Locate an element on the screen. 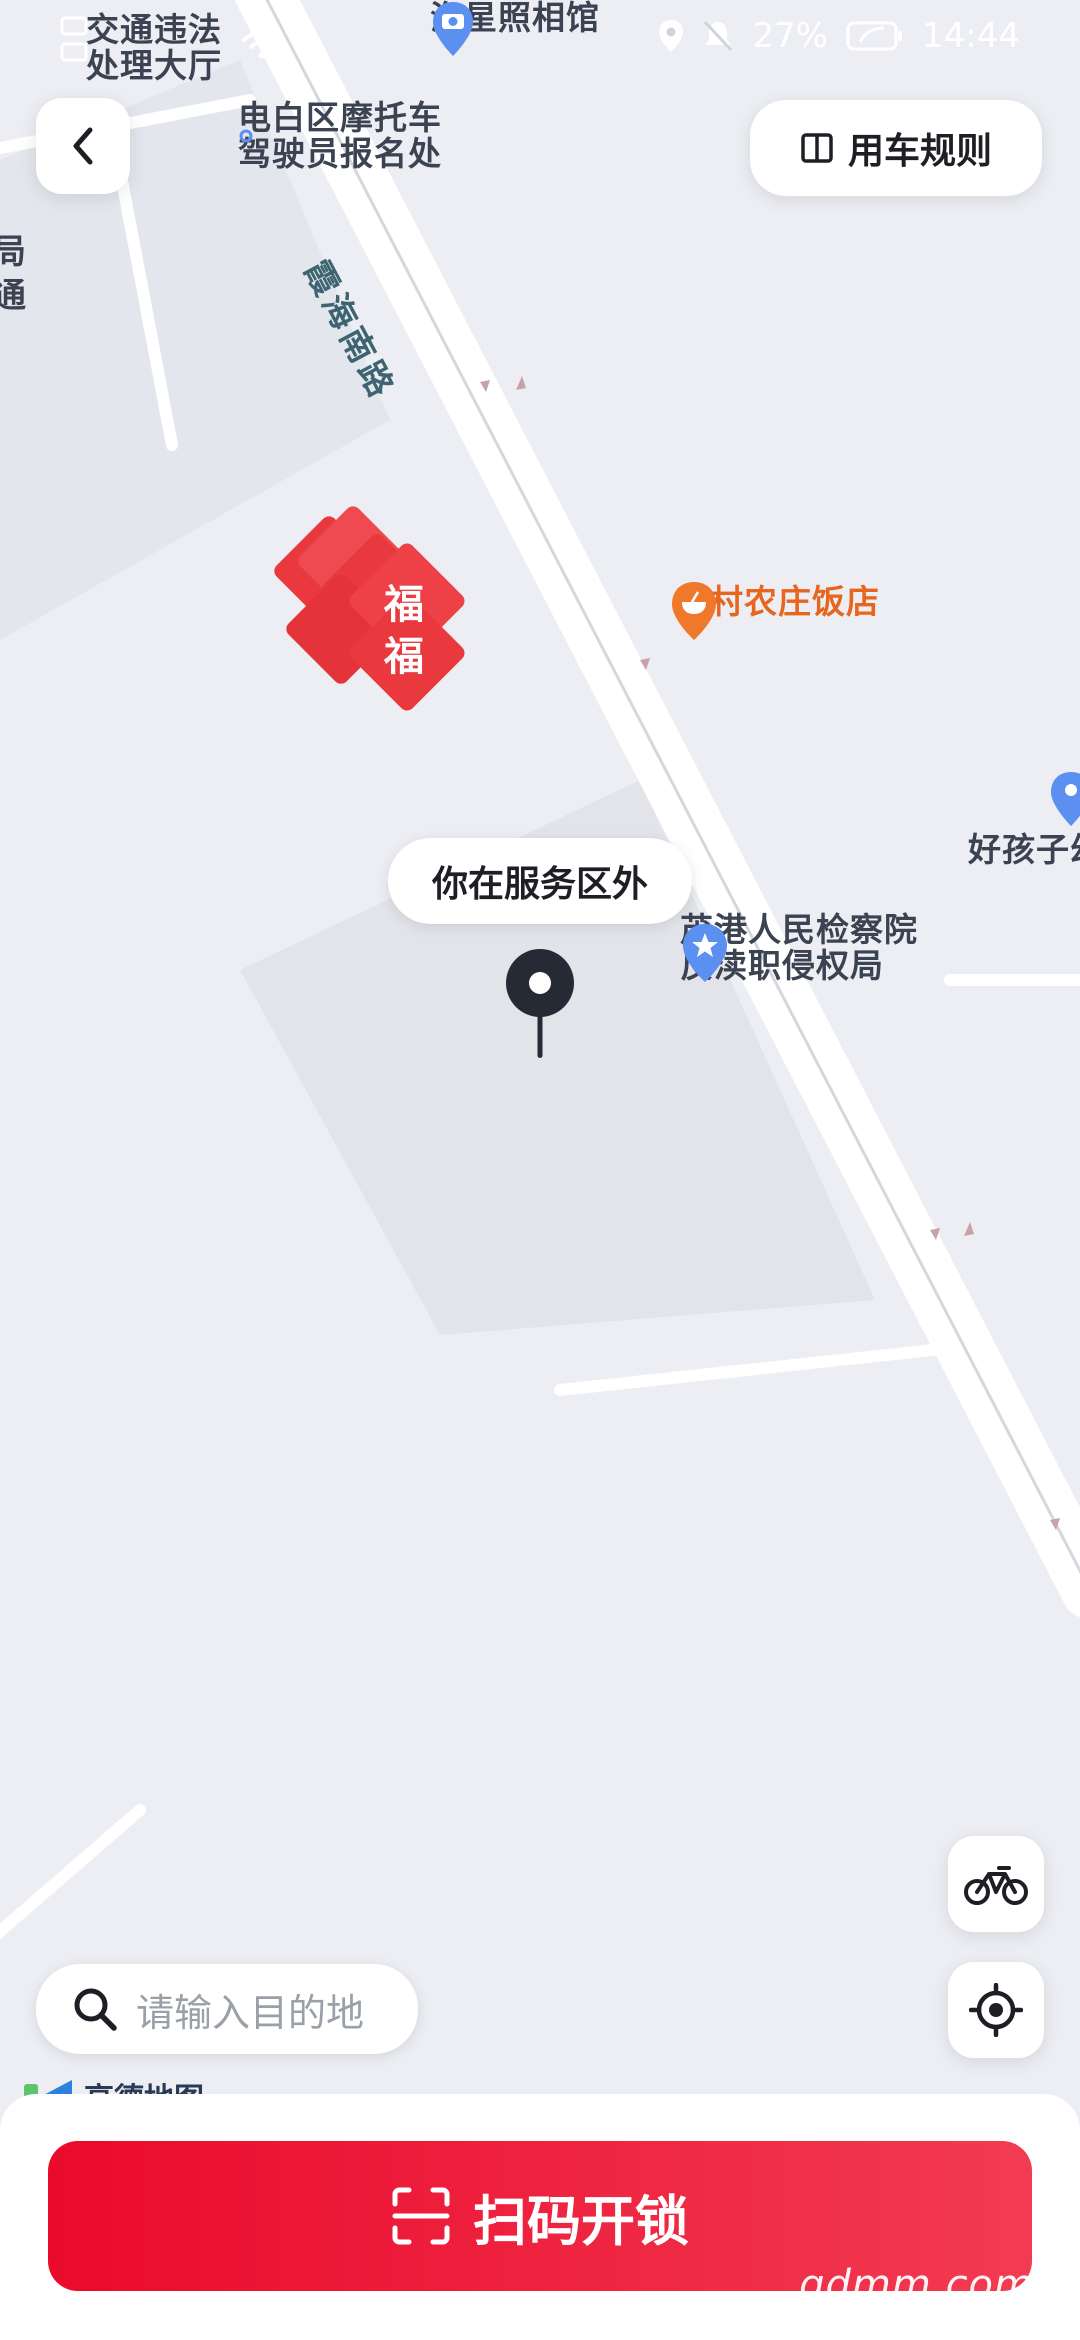 The width and height of the screenshot is (1080, 2340). location-status-icon is located at coordinates (671, 36).